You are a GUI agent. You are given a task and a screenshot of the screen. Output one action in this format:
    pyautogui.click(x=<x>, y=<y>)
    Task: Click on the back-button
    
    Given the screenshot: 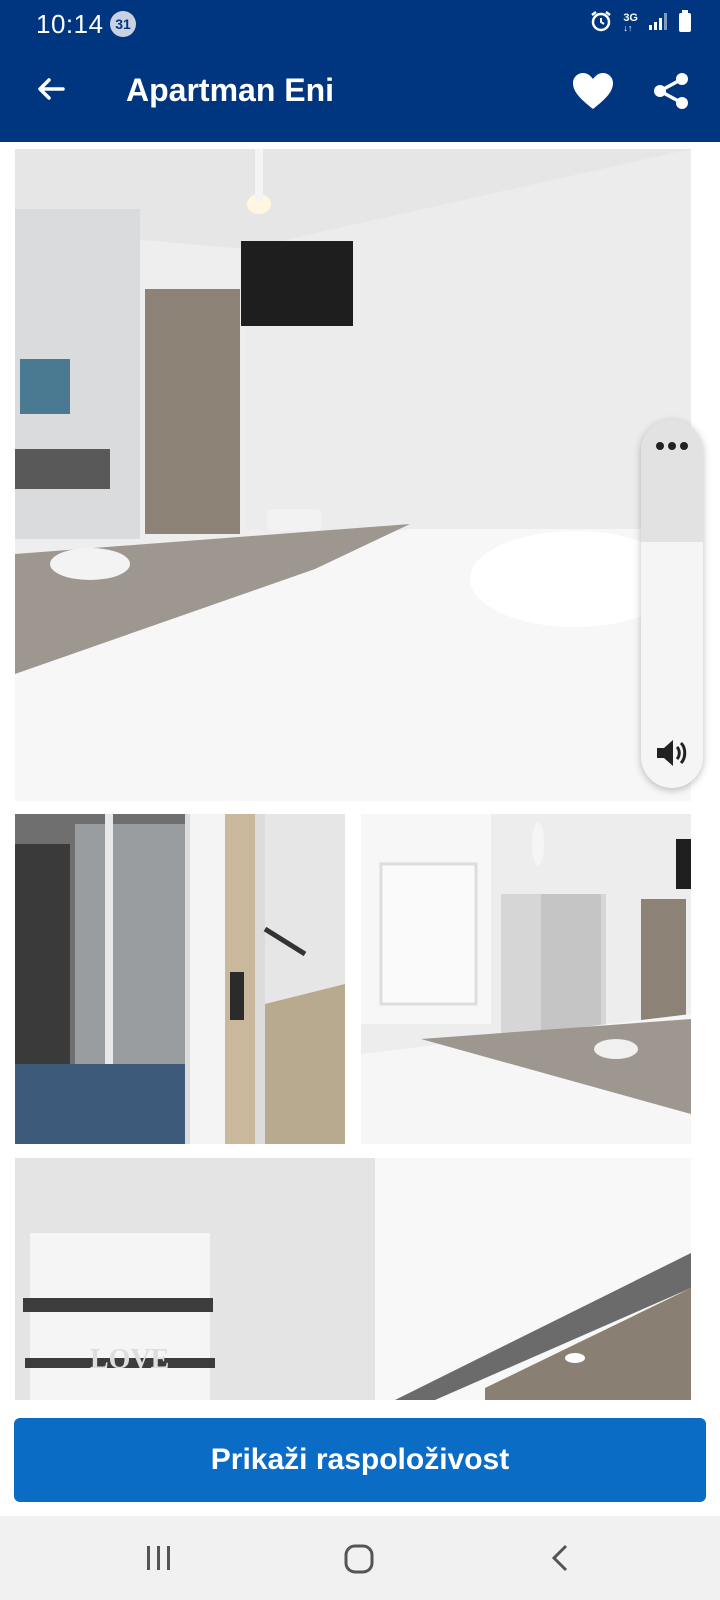 What is the action you would take?
    pyautogui.click(x=51, y=91)
    